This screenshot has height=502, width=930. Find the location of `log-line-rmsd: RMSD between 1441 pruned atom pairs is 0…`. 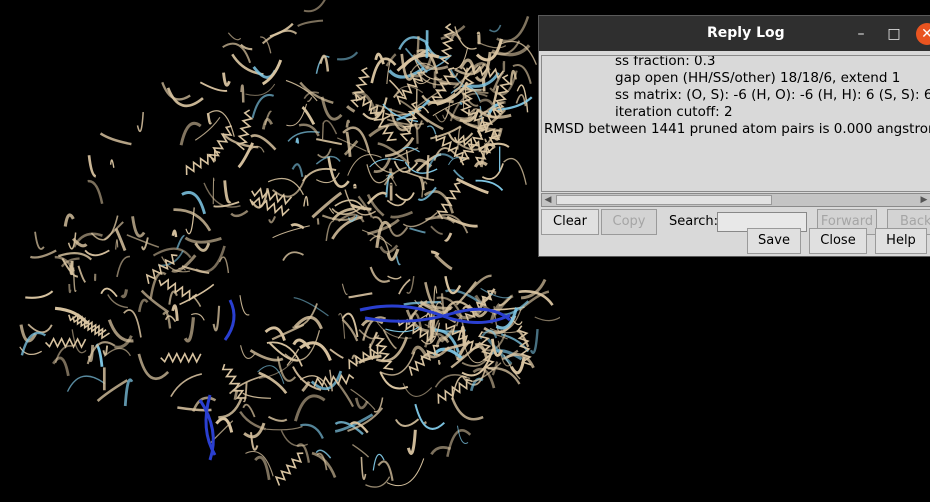

log-line-rmsd: RMSD between 1441 pruned atom pairs is 0… is located at coordinates (737, 129).